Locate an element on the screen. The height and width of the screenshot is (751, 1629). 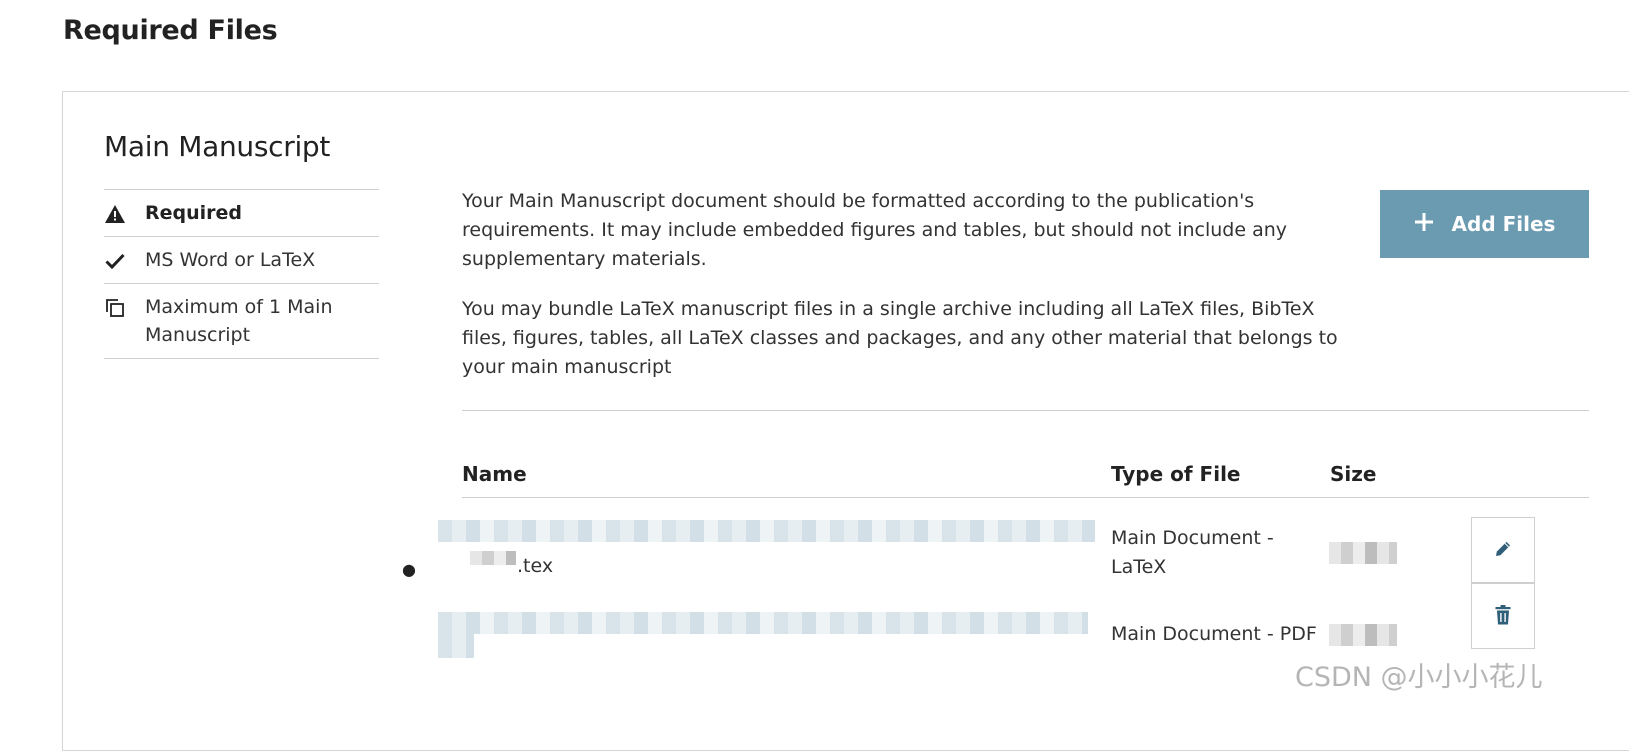
redacted-file-name is located at coordinates (493, 558).